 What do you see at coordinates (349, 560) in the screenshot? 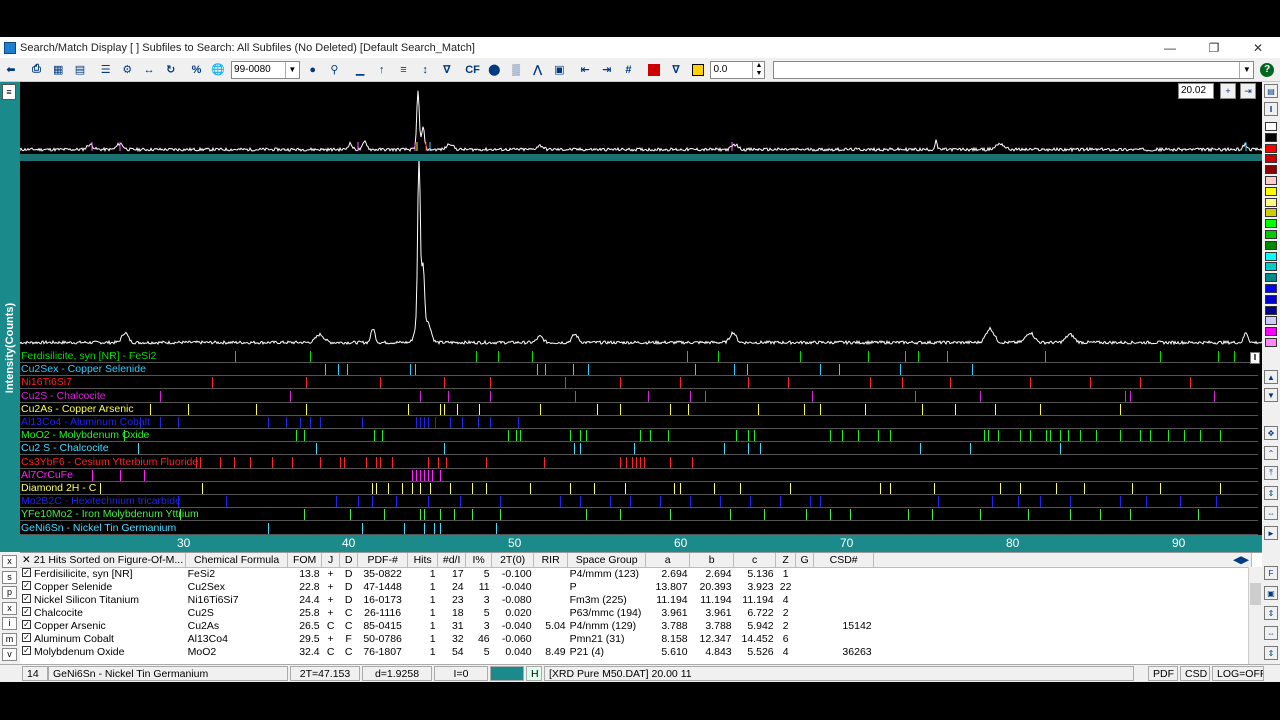
I see `col-d: D` at bounding box center [349, 560].